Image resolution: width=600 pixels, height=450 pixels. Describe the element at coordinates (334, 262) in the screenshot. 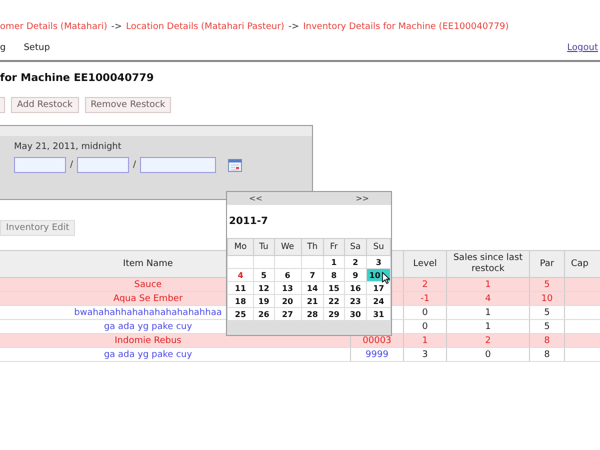

I see `calendar-day: 1` at that location.